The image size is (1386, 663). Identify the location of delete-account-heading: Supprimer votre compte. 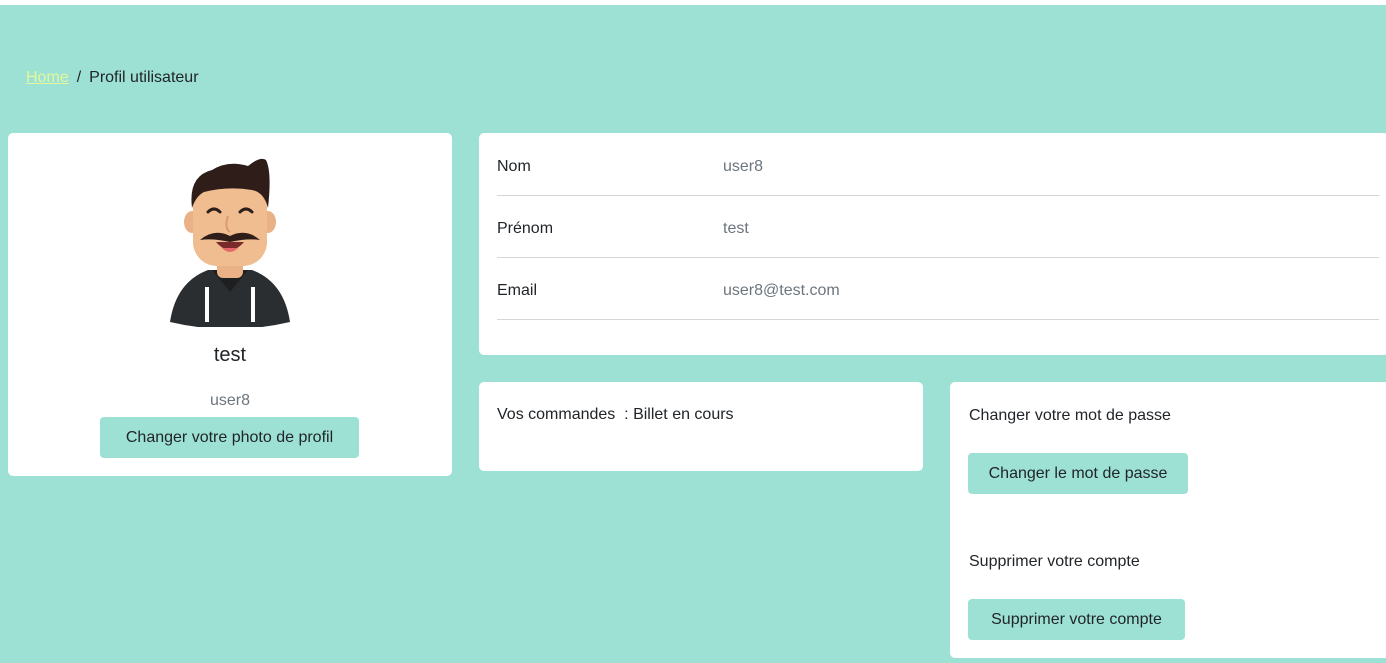
(1054, 561).